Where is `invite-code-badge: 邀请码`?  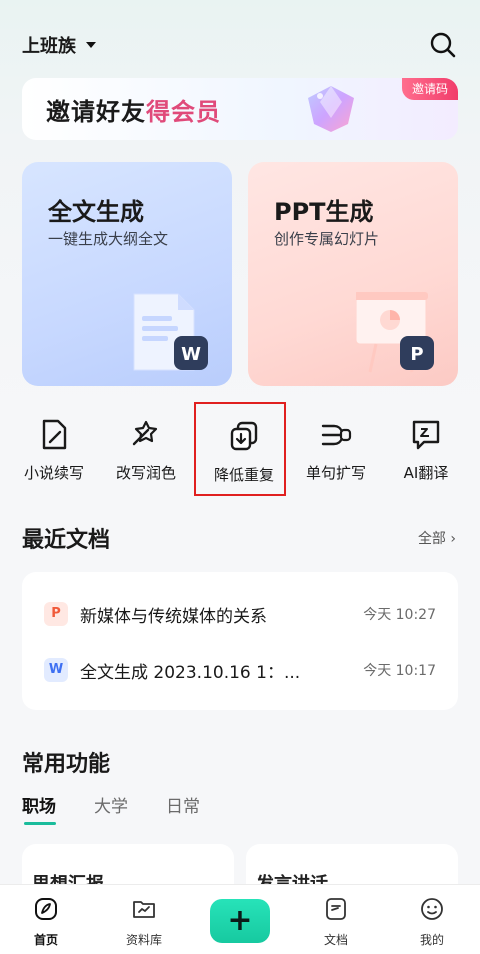 invite-code-badge: 邀请码 is located at coordinates (429, 89).